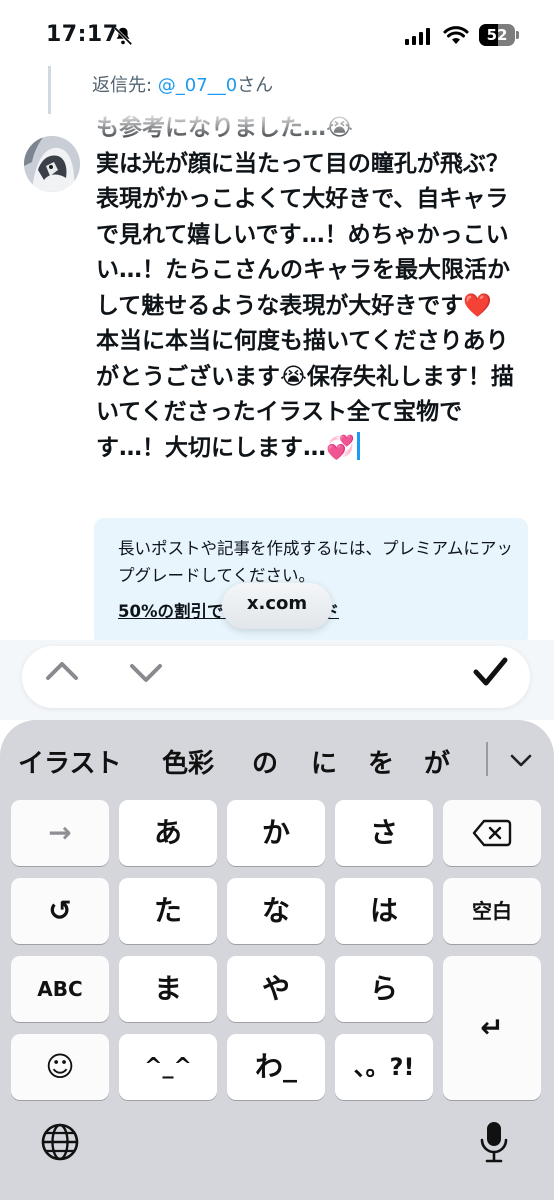 The height and width of the screenshot is (1200, 554). Describe the element at coordinates (494, 1143) in the screenshot. I see `microphone-icon` at that location.